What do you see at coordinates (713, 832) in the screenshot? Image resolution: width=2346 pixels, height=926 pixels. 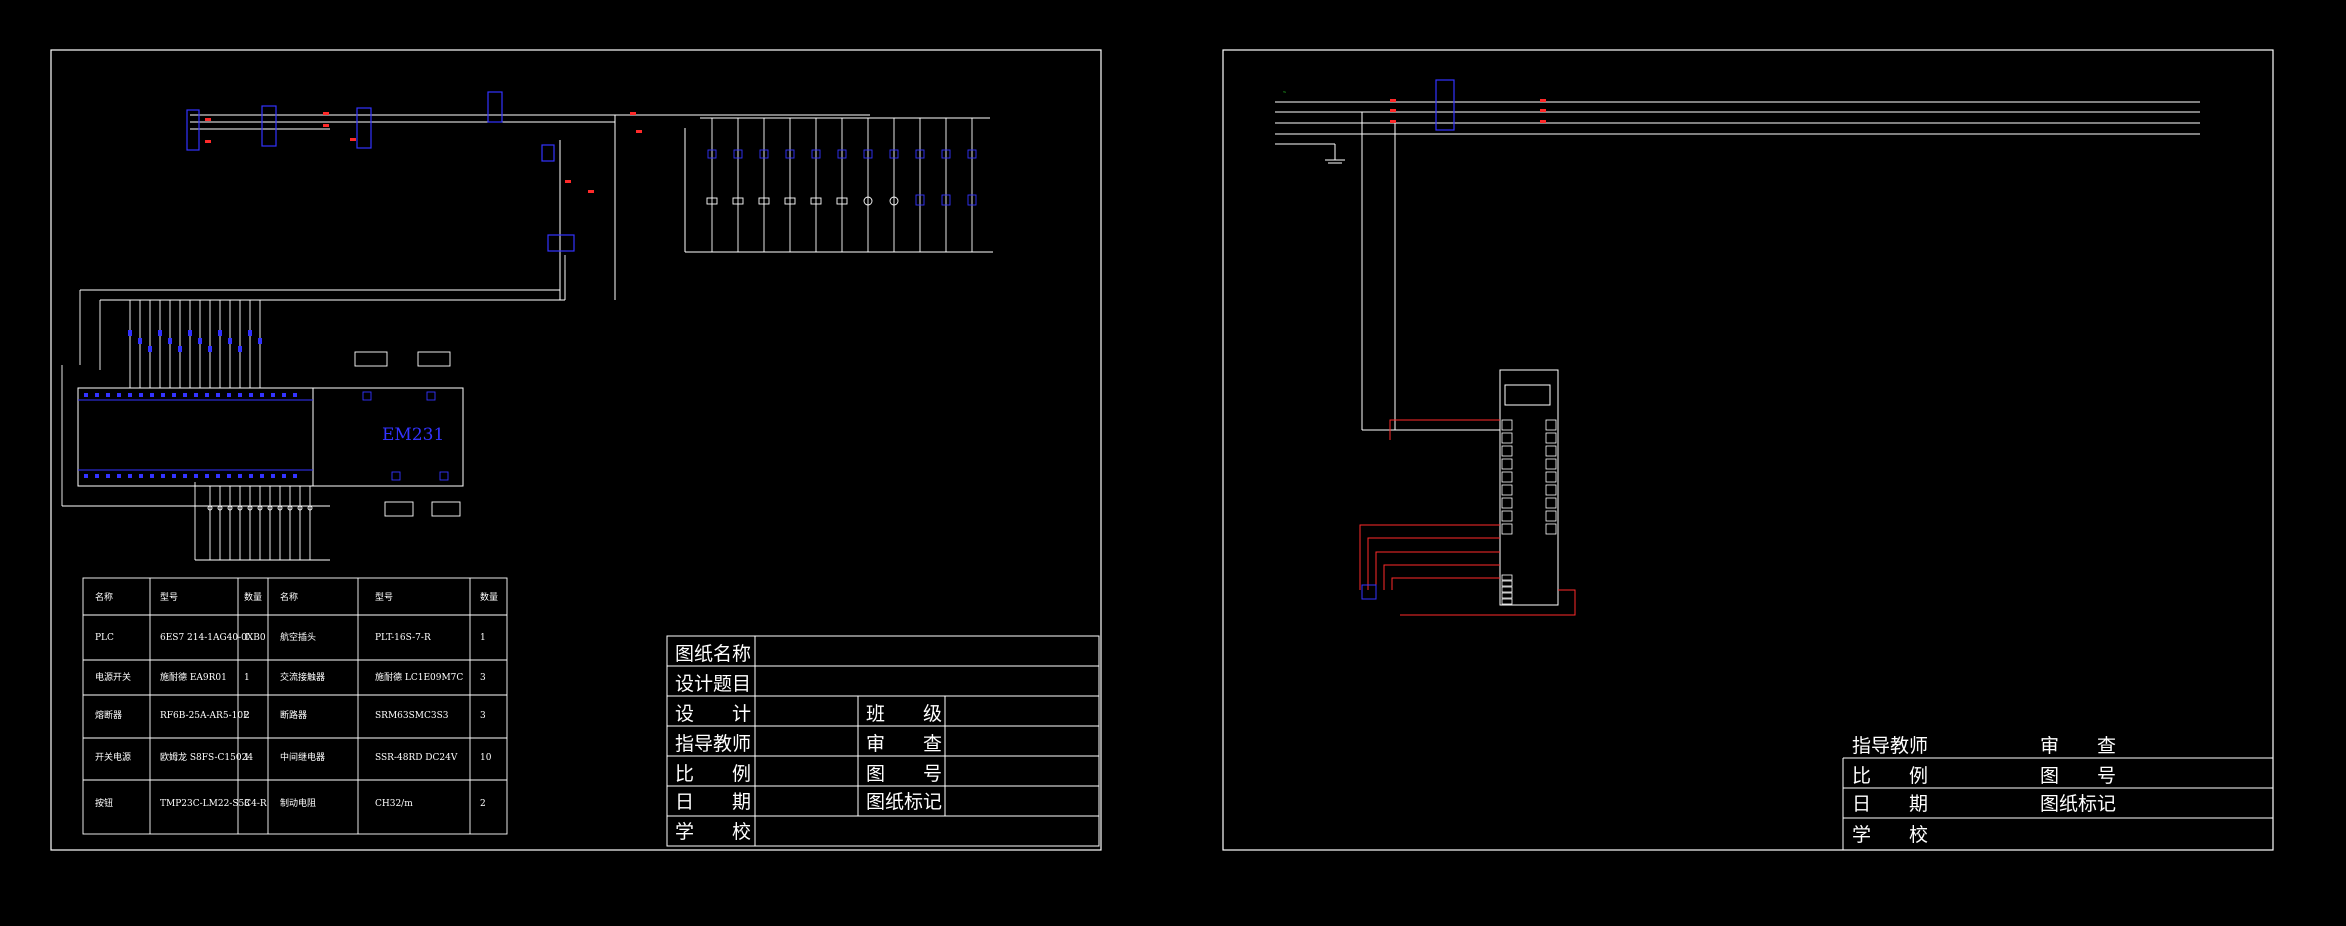 I see `tb1-school: 学 校` at bounding box center [713, 832].